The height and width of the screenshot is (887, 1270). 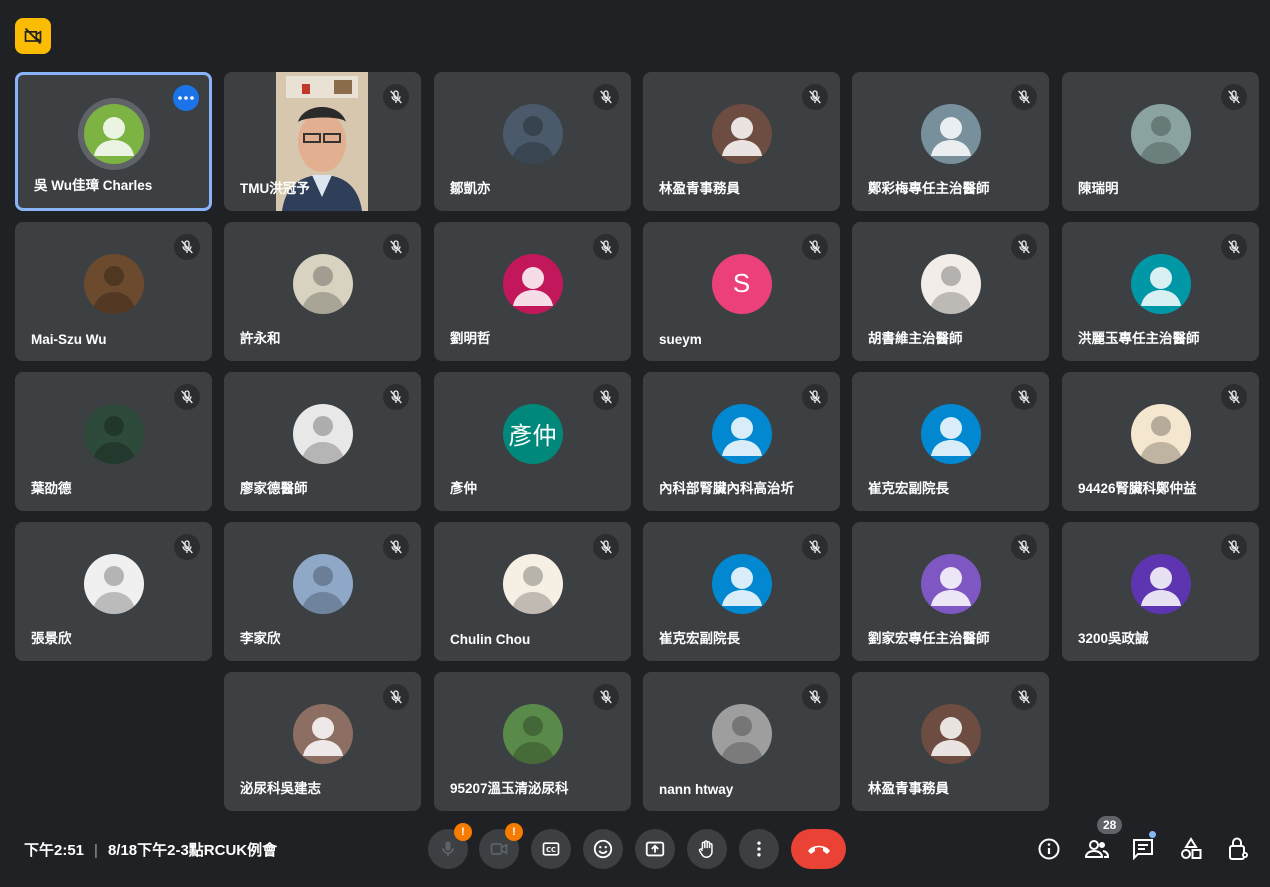 I want to click on participant-tile: 許永和, so click(x=322, y=291).